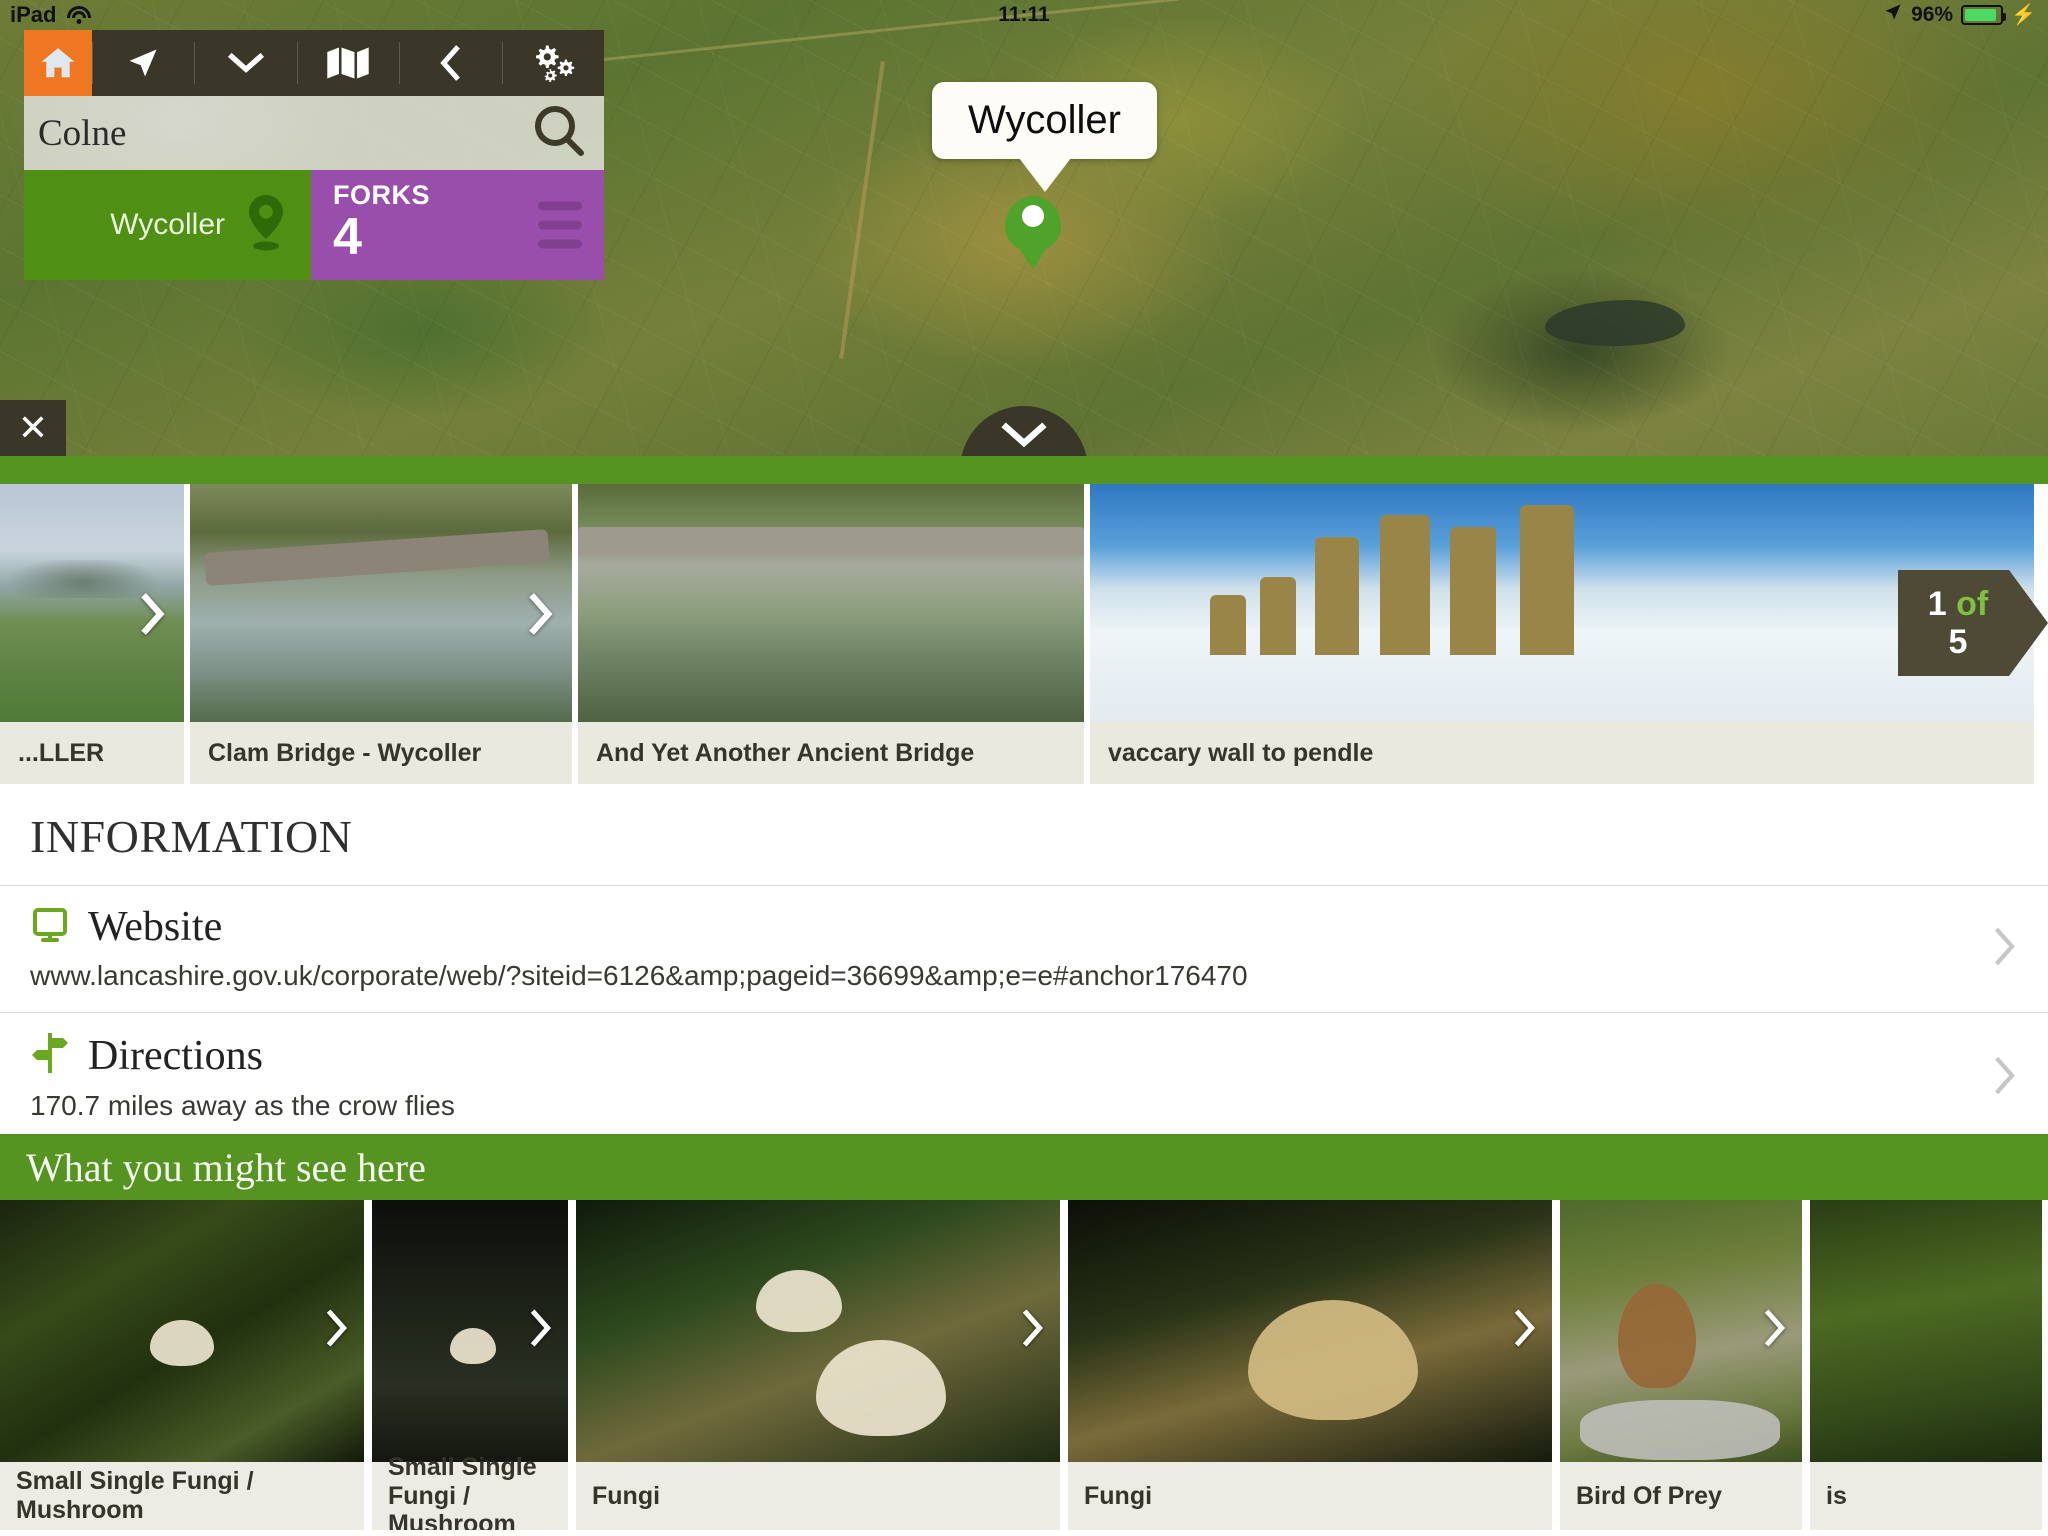 The image size is (2048, 1536). Describe the element at coordinates (191, 836) in the screenshot. I see `page-title: INFORMATION` at that location.